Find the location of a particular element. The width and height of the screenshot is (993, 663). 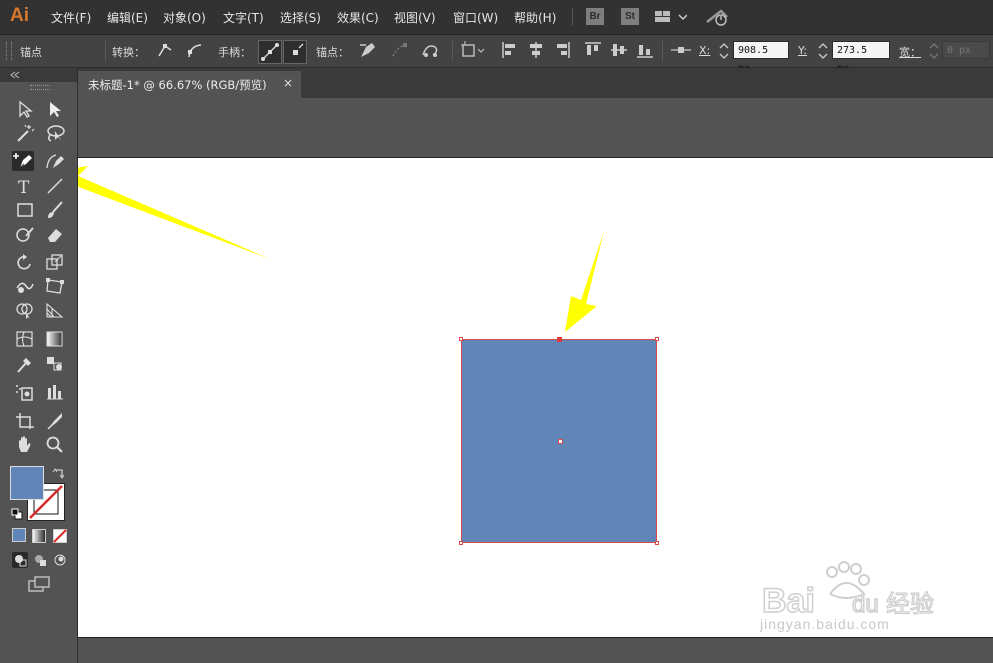

rectangle-icon is located at coordinates (25, 210).